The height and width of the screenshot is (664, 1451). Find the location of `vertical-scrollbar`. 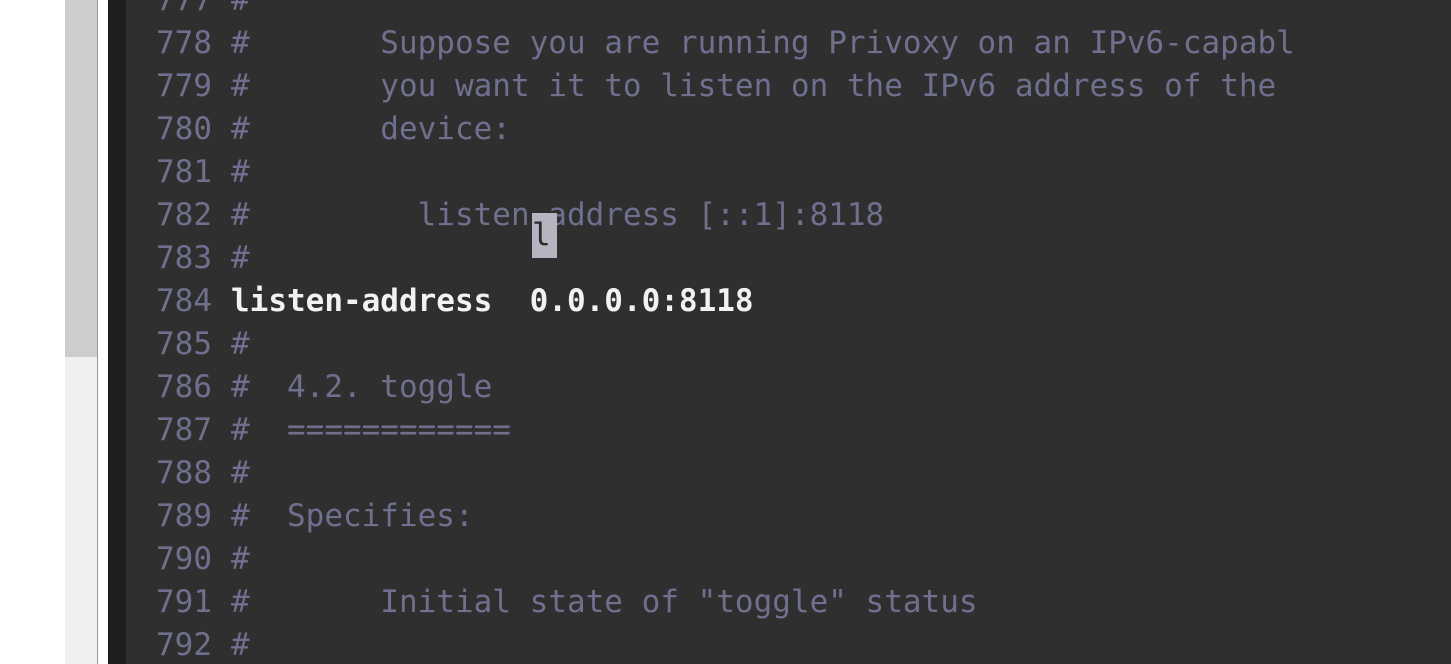

vertical-scrollbar is located at coordinates (81, 332).